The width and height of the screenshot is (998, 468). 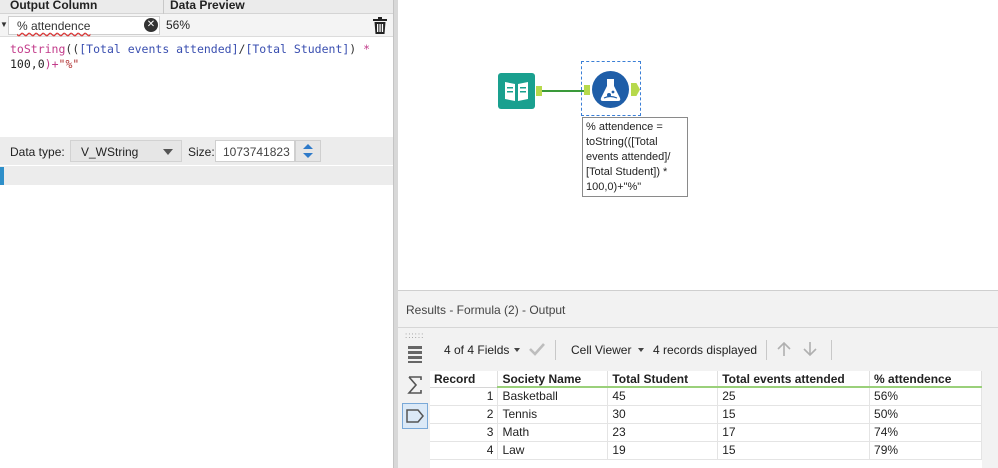 What do you see at coordinates (464, 432) in the screenshot?
I see `cell-record: 3` at bounding box center [464, 432].